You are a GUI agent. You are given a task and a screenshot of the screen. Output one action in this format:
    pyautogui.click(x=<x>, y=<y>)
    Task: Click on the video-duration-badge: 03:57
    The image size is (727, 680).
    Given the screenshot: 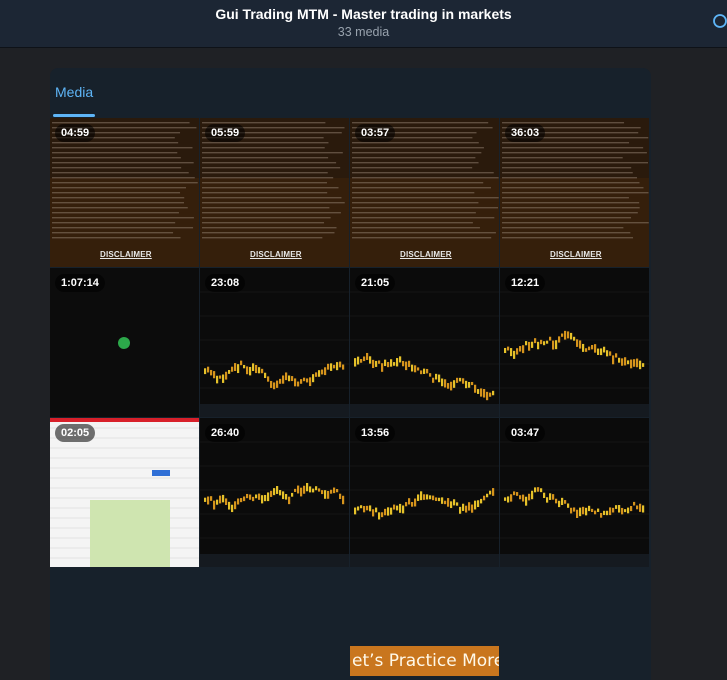 What is the action you would take?
    pyautogui.click(x=375, y=133)
    